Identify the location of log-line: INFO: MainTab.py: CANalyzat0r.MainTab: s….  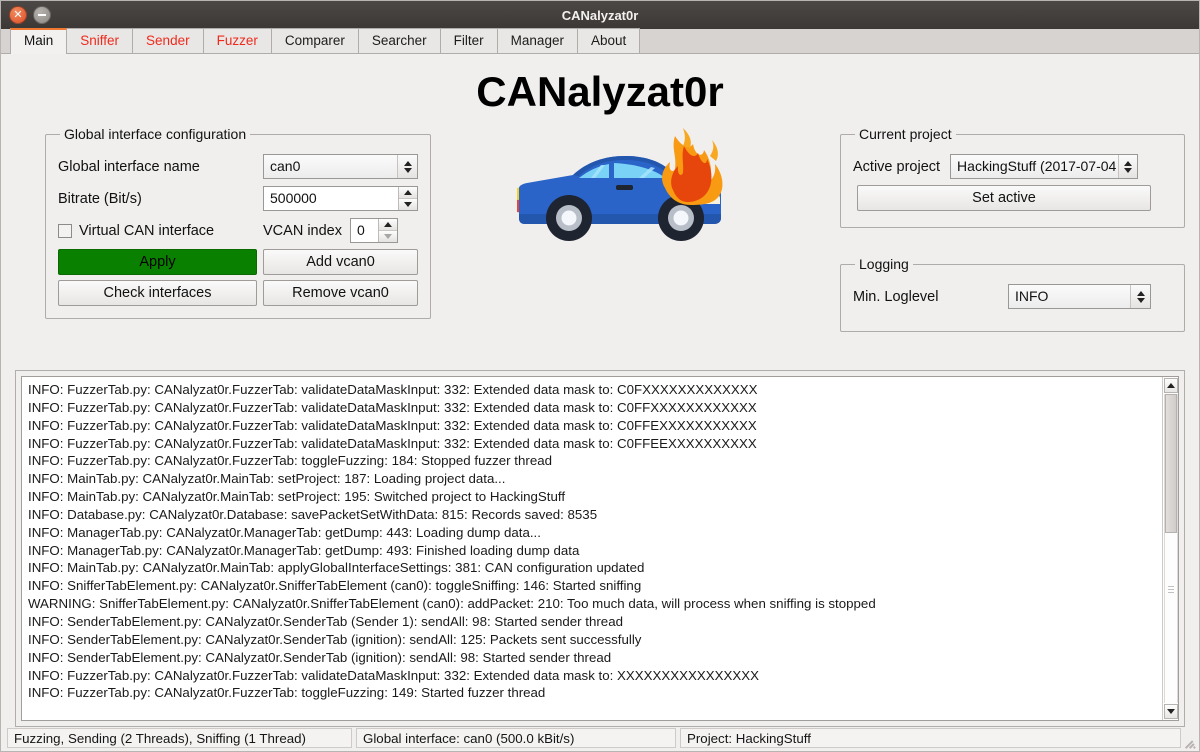
(297, 497).